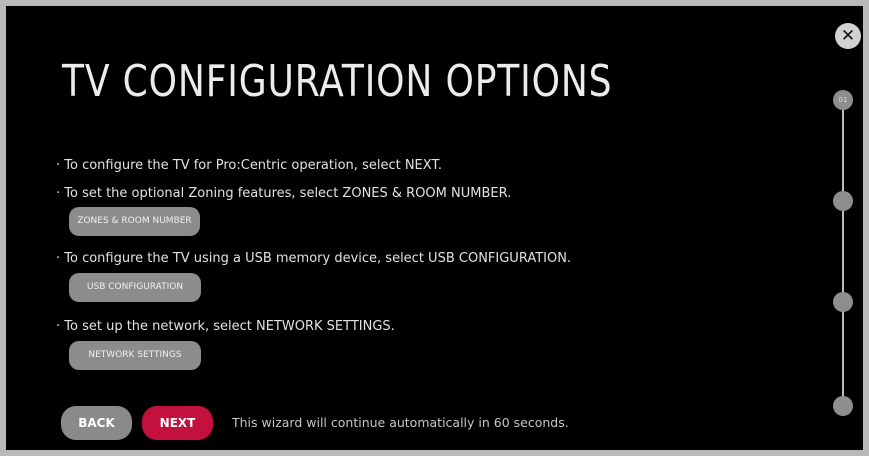 The width and height of the screenshot is (869, 456). What do you see at coordinates (843, 254) in the screenshot?
I see `stepper-rail` at bounding box center [843, 254].